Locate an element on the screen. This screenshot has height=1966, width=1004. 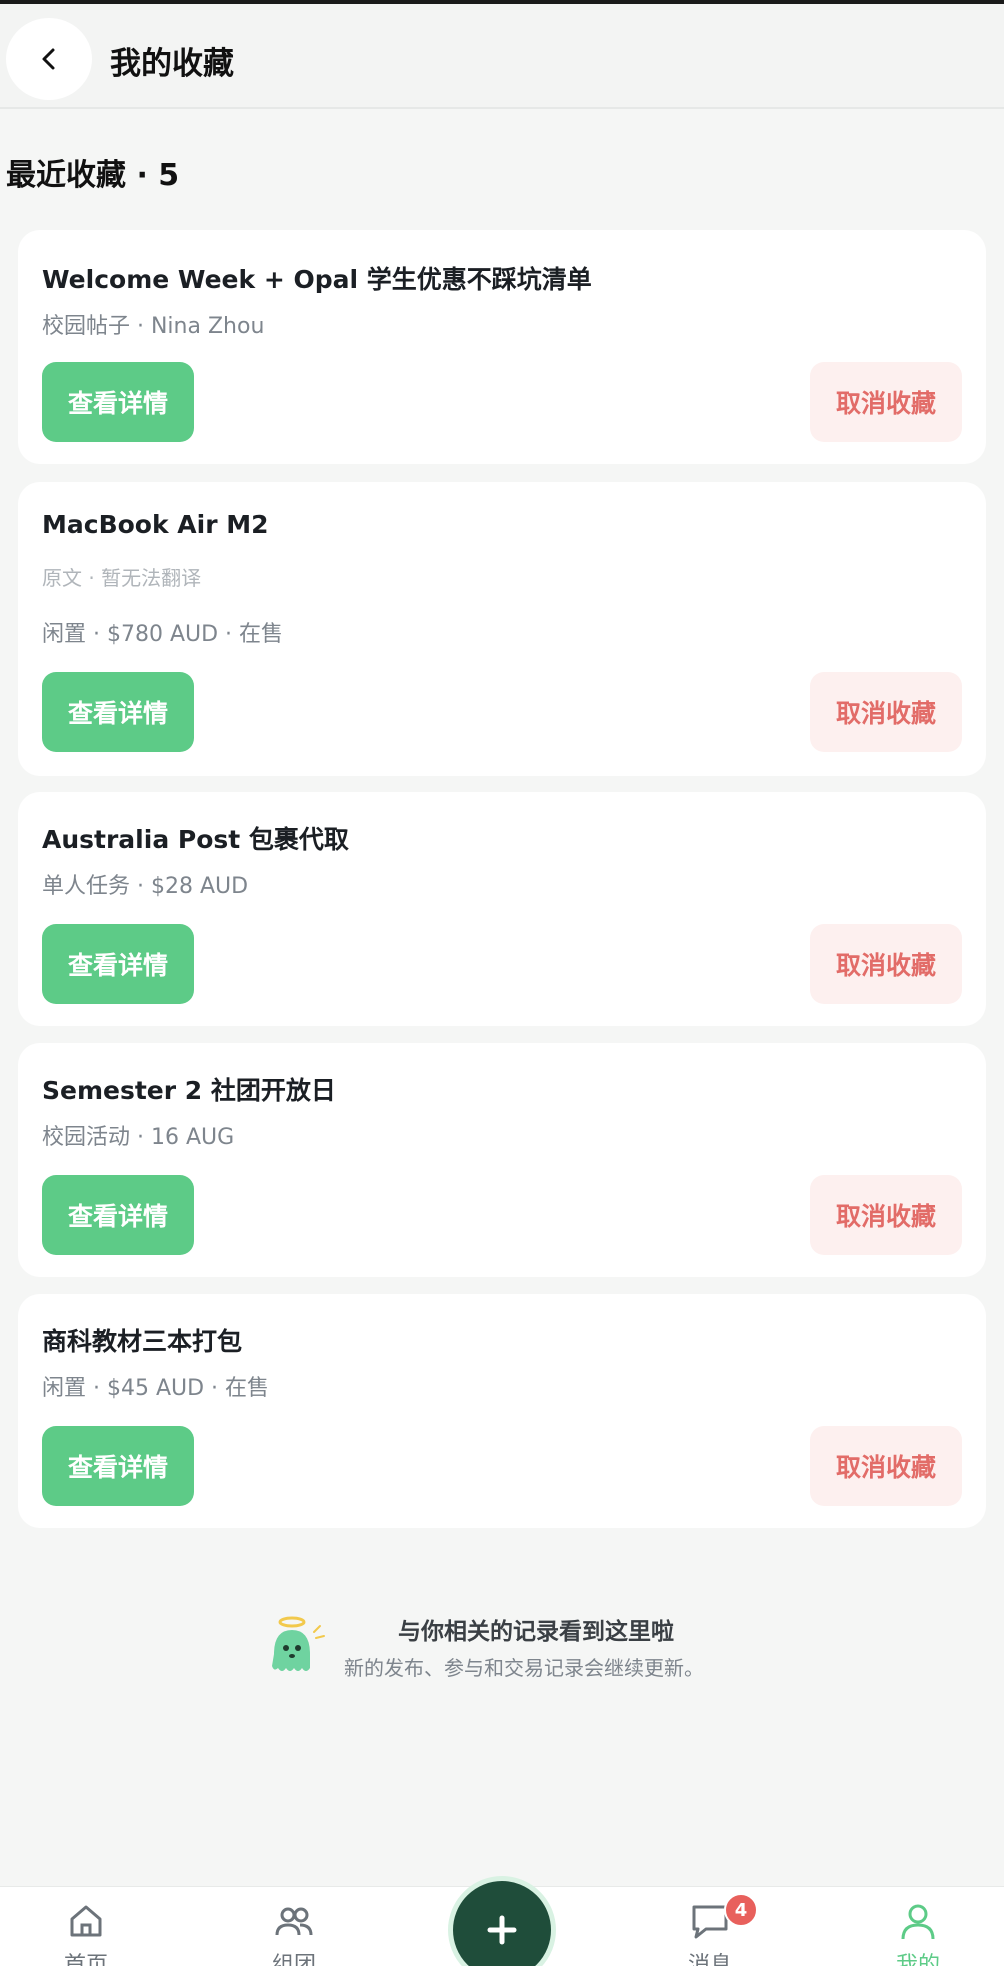
nav-item-group: 组团 is located at coordinates (294, 1926).